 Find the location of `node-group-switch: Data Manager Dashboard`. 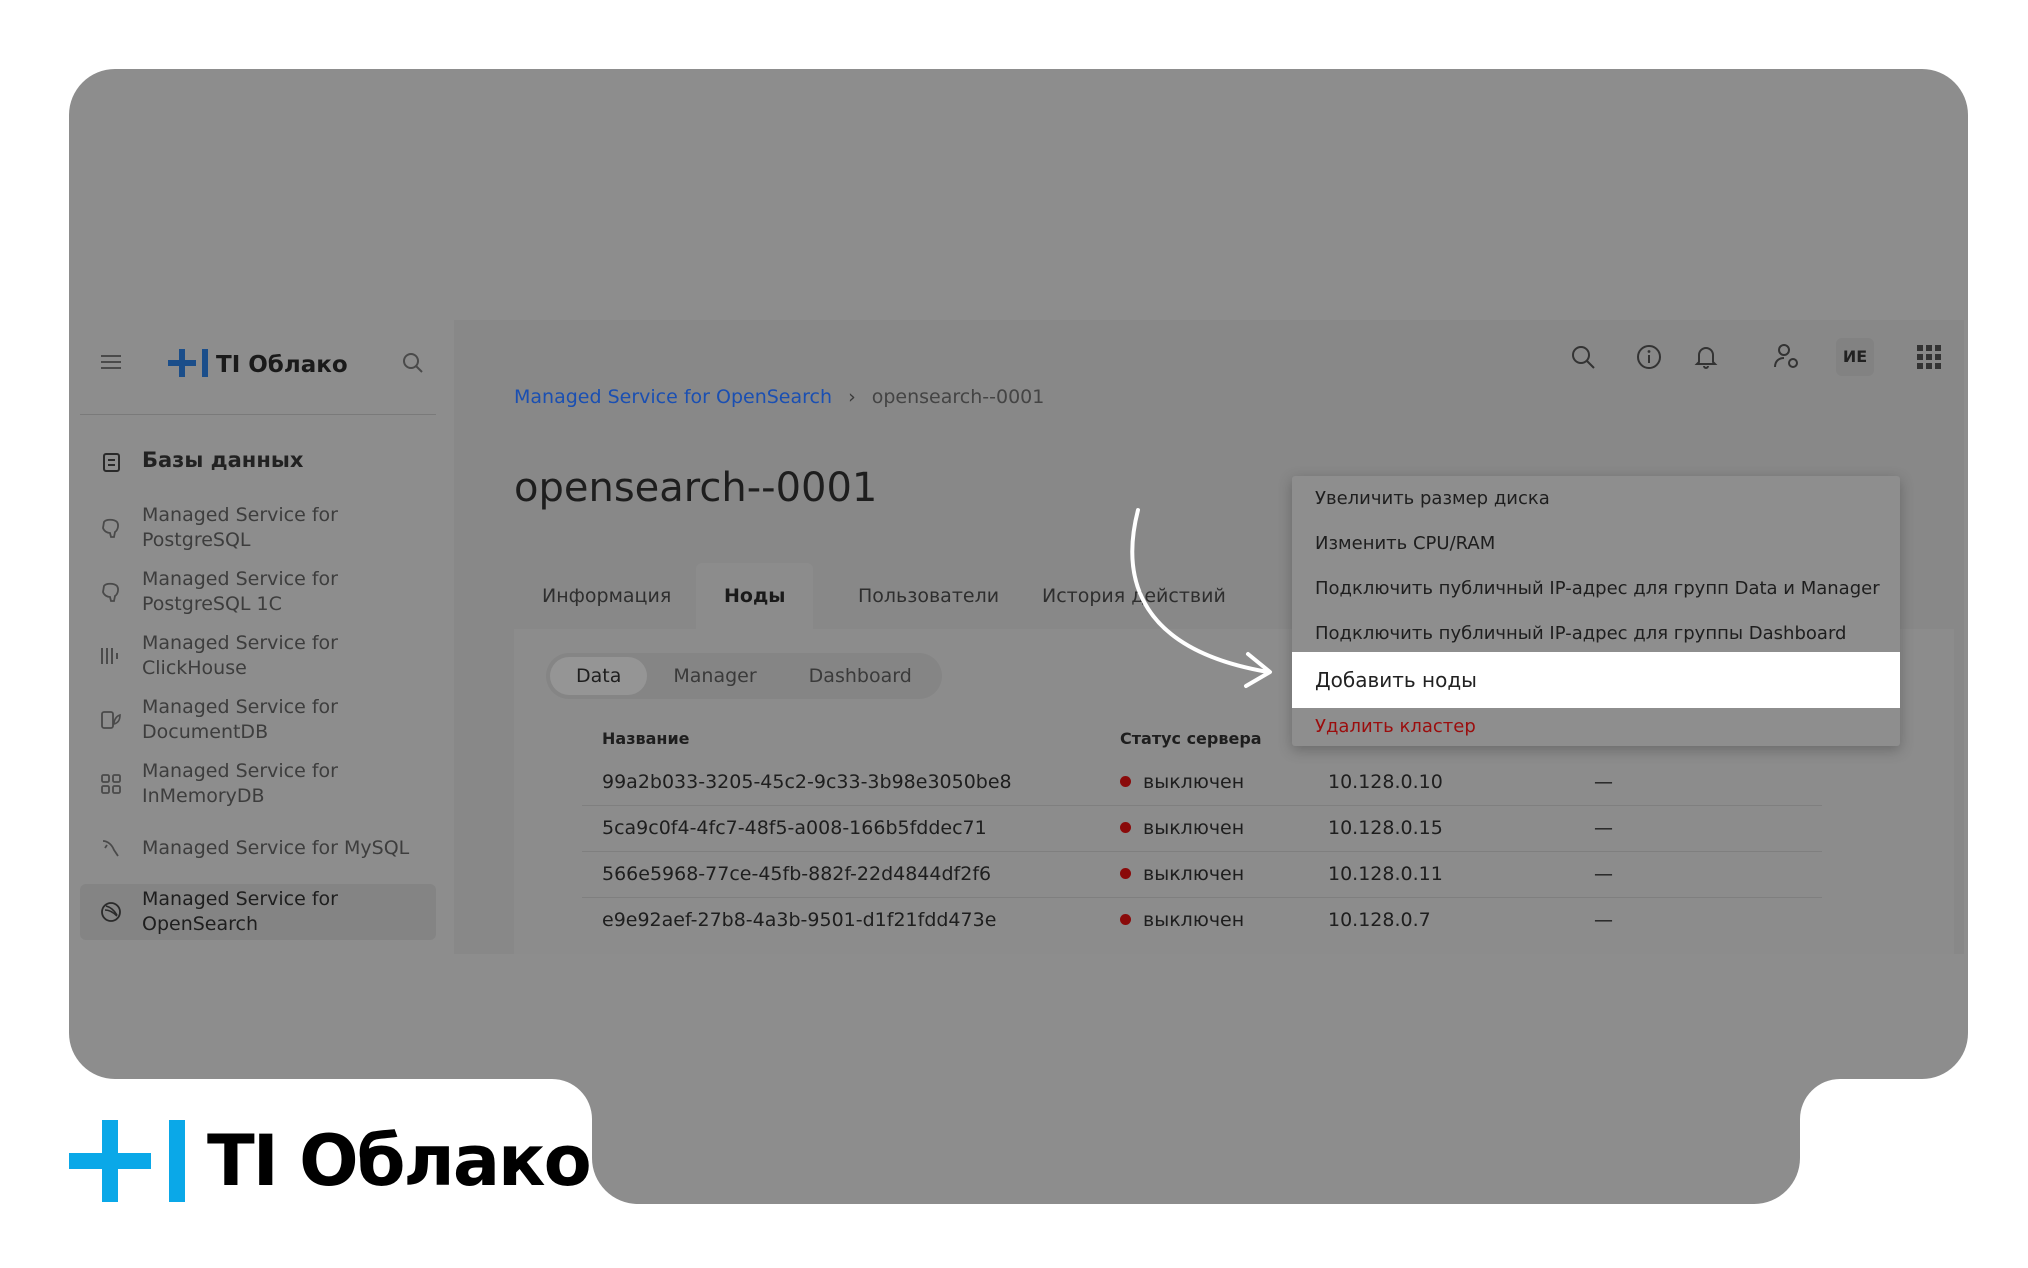

node-group-switch: Data Manager Dashboard is located at coordinates (744, 676).